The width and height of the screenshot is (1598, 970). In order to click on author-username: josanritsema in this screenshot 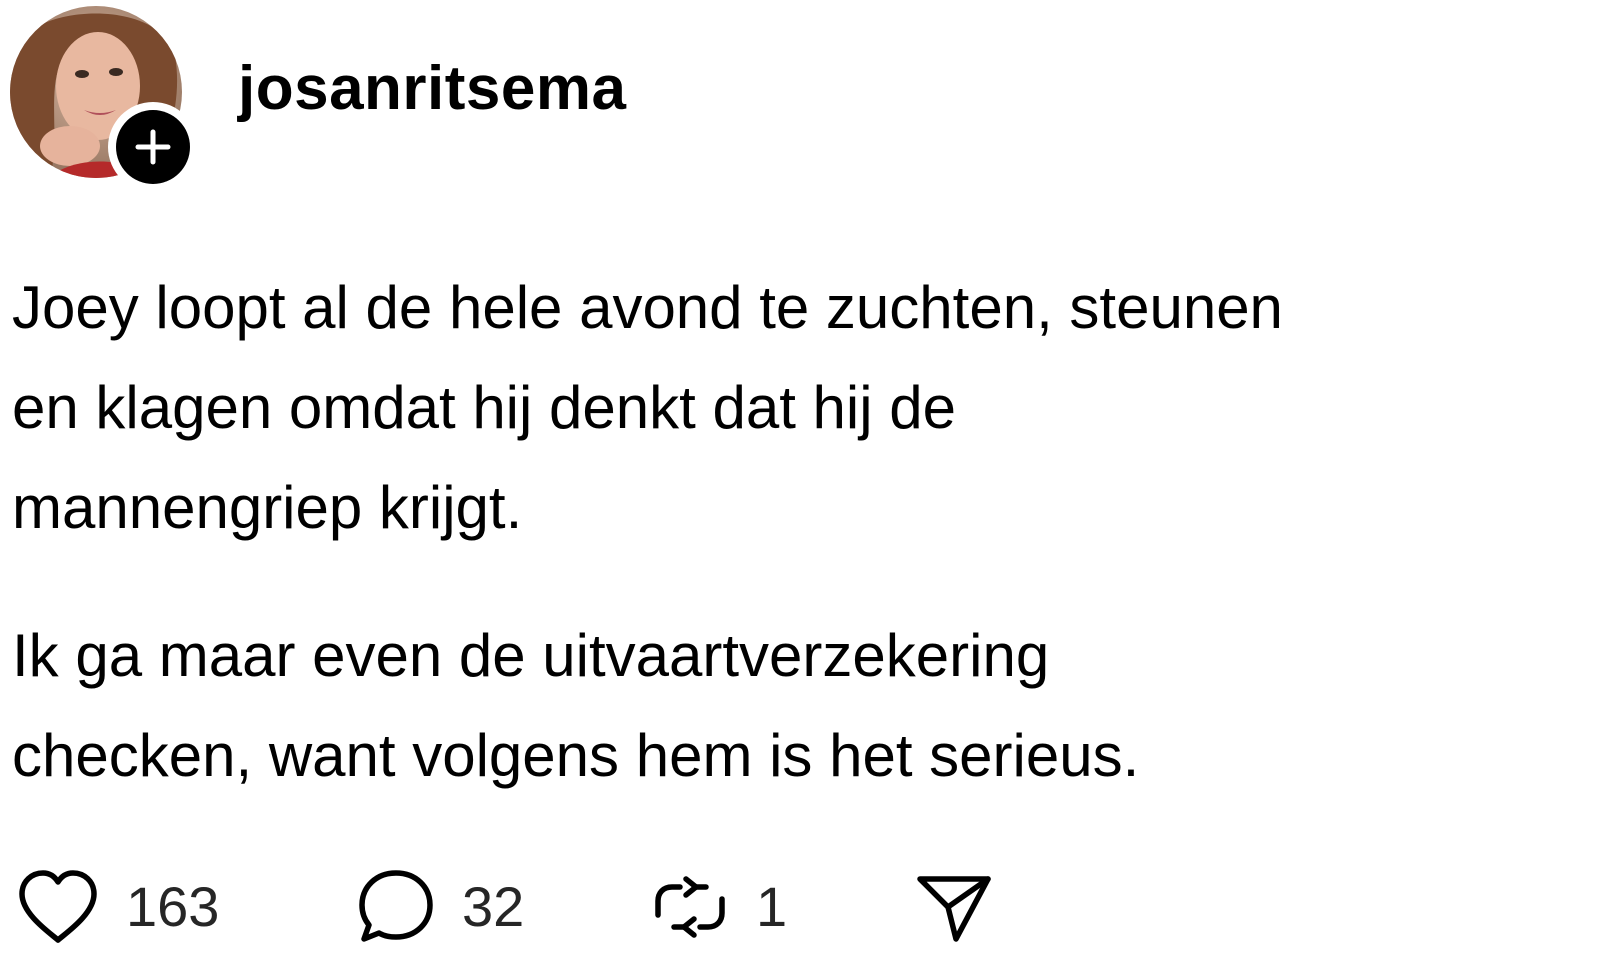, I will do `click(432, 89)`.